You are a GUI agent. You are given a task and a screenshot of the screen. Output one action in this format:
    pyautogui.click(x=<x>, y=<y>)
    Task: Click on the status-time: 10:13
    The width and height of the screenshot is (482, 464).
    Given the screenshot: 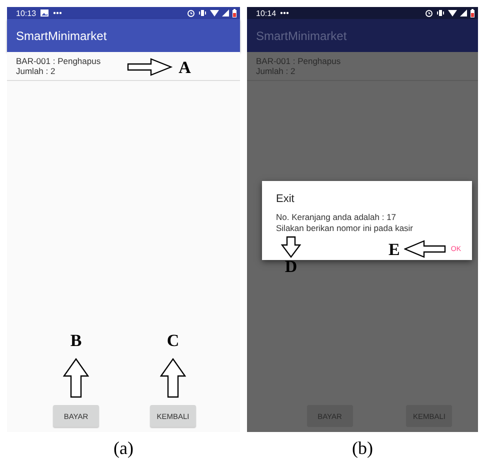 What is the action you would take?
    pyautogui.click(x=26, y=13)
    